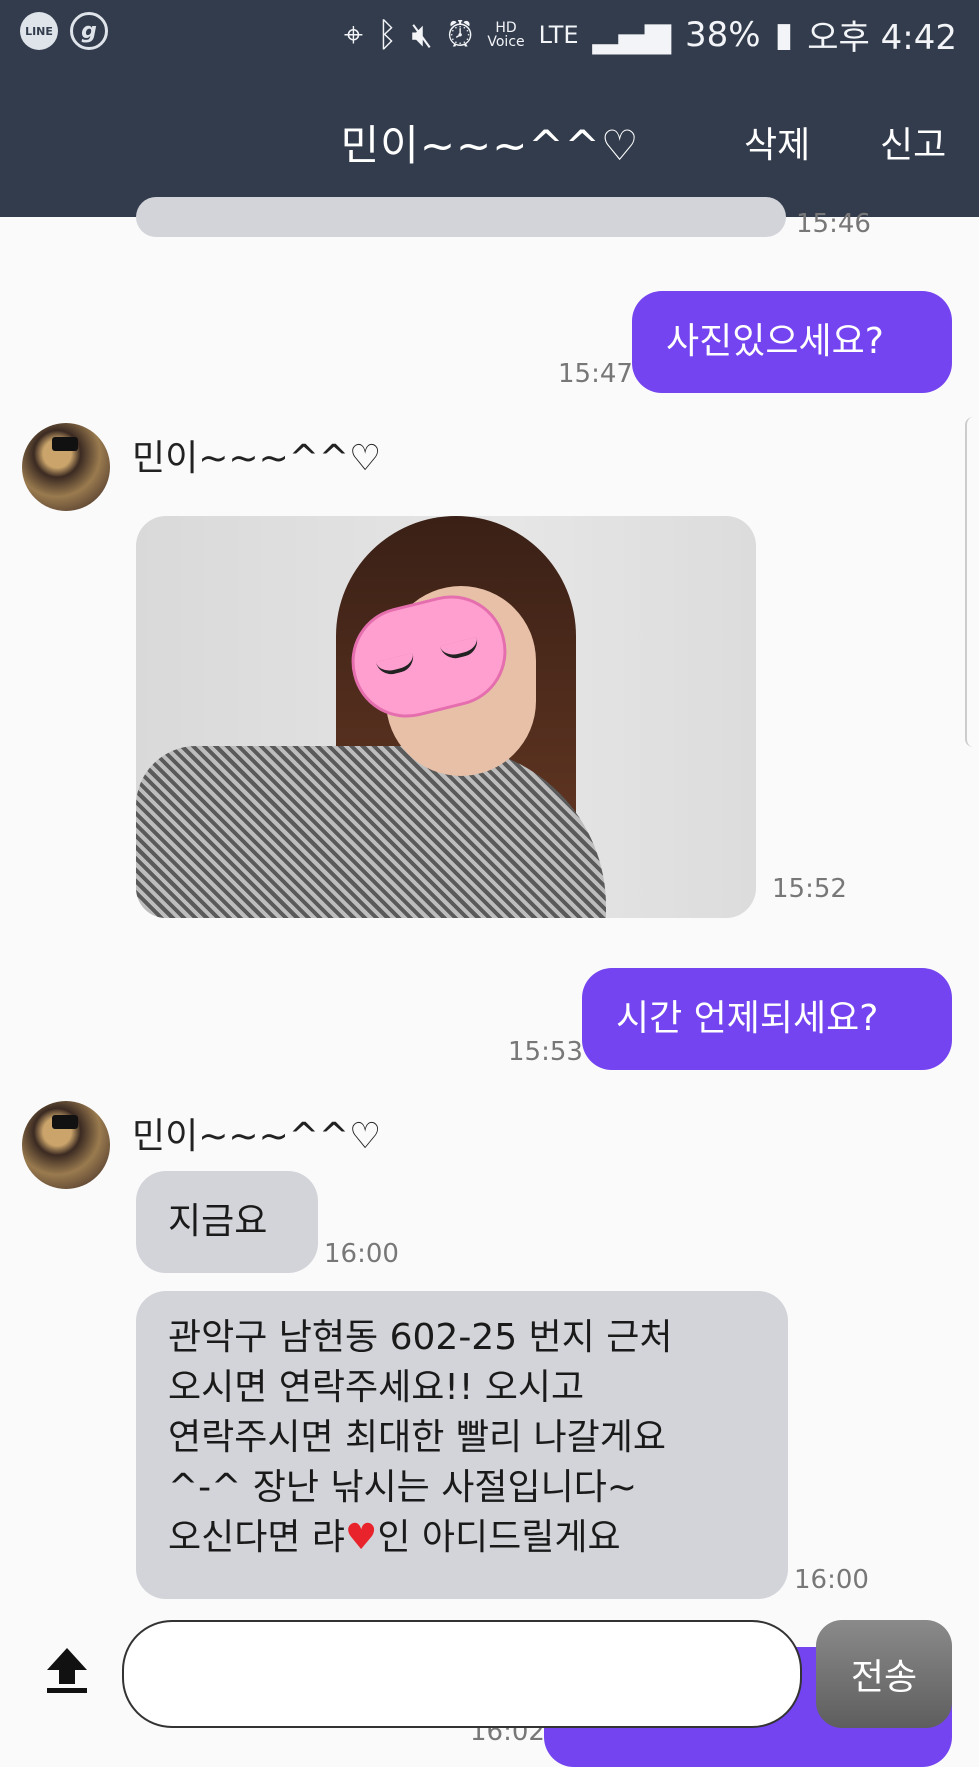  What do you see at coordinates (558, 34) in the screenshot?
I see `network-type: LTE` at bounding box center [558, 34].